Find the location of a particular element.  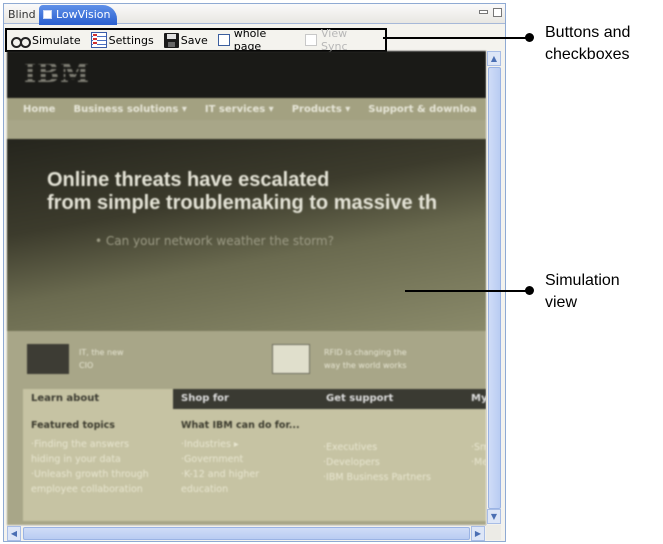

scroll-right-icon: ▶ is located at coordinates (478, 533).